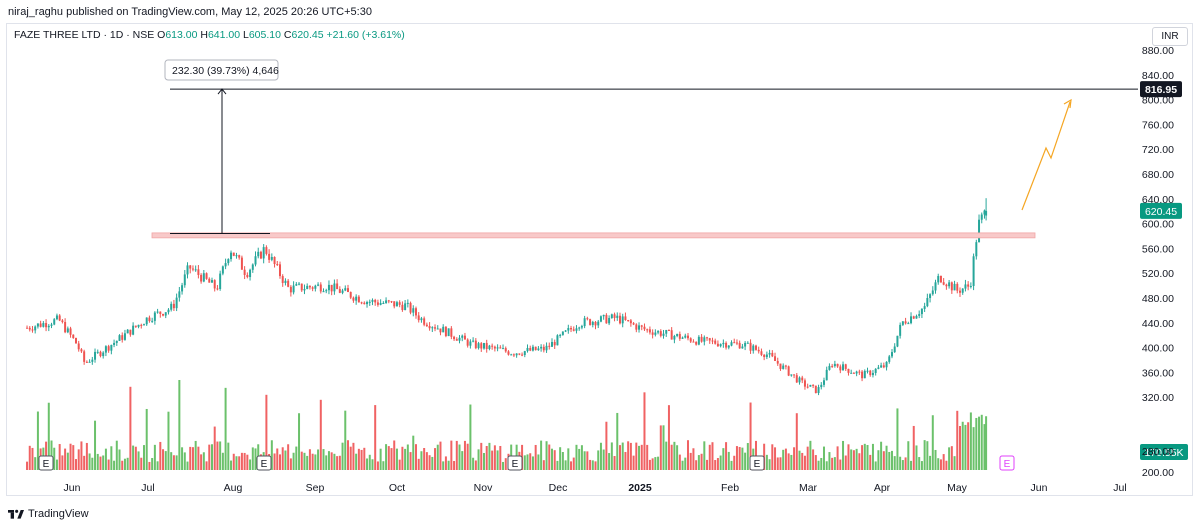 Image resolution: width=1200 pixels, height=528 pixels. Describe the element at coordinates (808, 488) in the screenshot. I see `time-tick-label: Mar` at that location.